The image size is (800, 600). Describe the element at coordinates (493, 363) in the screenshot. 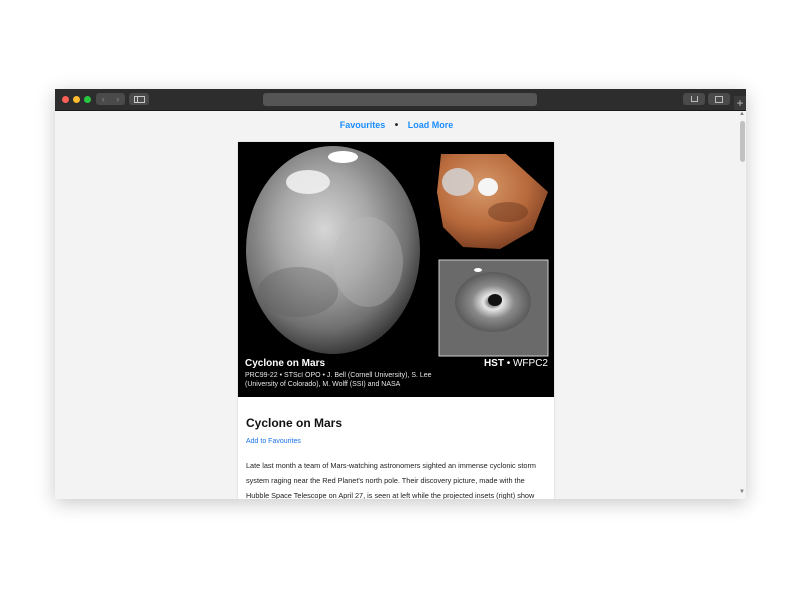

I see `instrument-bold: HST` at that location.